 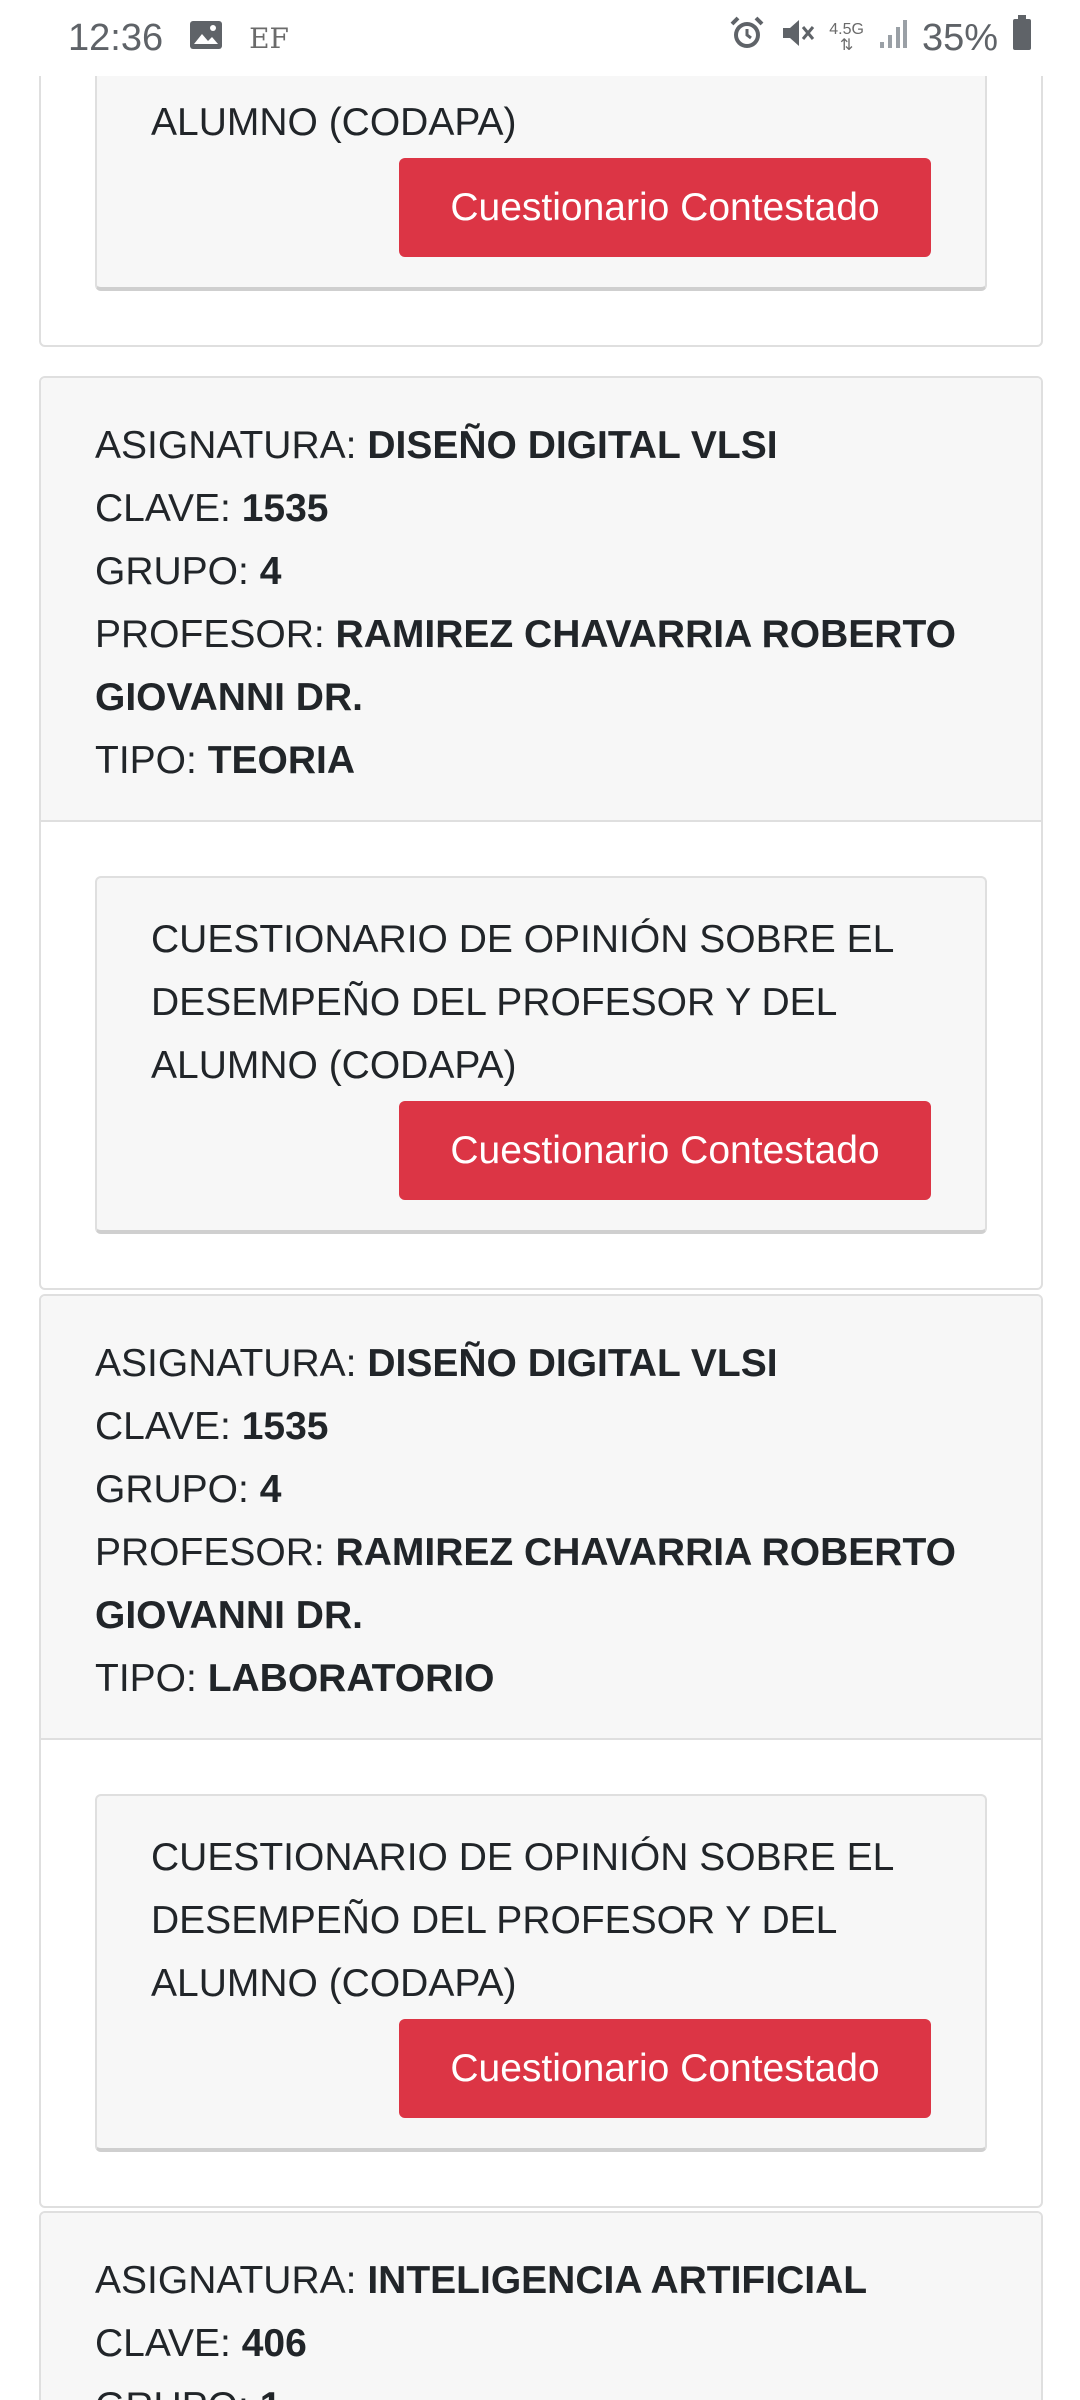 I want to click on questionnaire-line: DESEMPEÑO DEL PROFESOR Y DEL, so click(x=541, y=83).